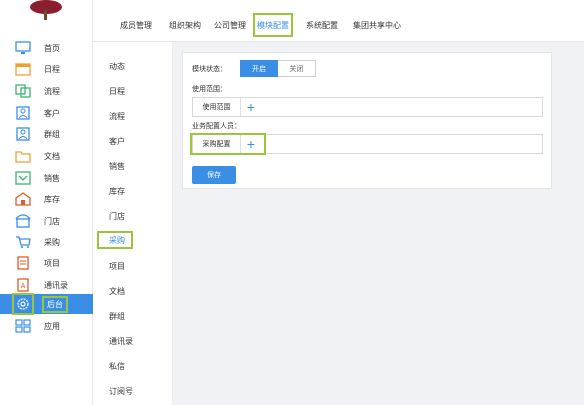  I want to click on nav-label: 客户, so click(52, 113).